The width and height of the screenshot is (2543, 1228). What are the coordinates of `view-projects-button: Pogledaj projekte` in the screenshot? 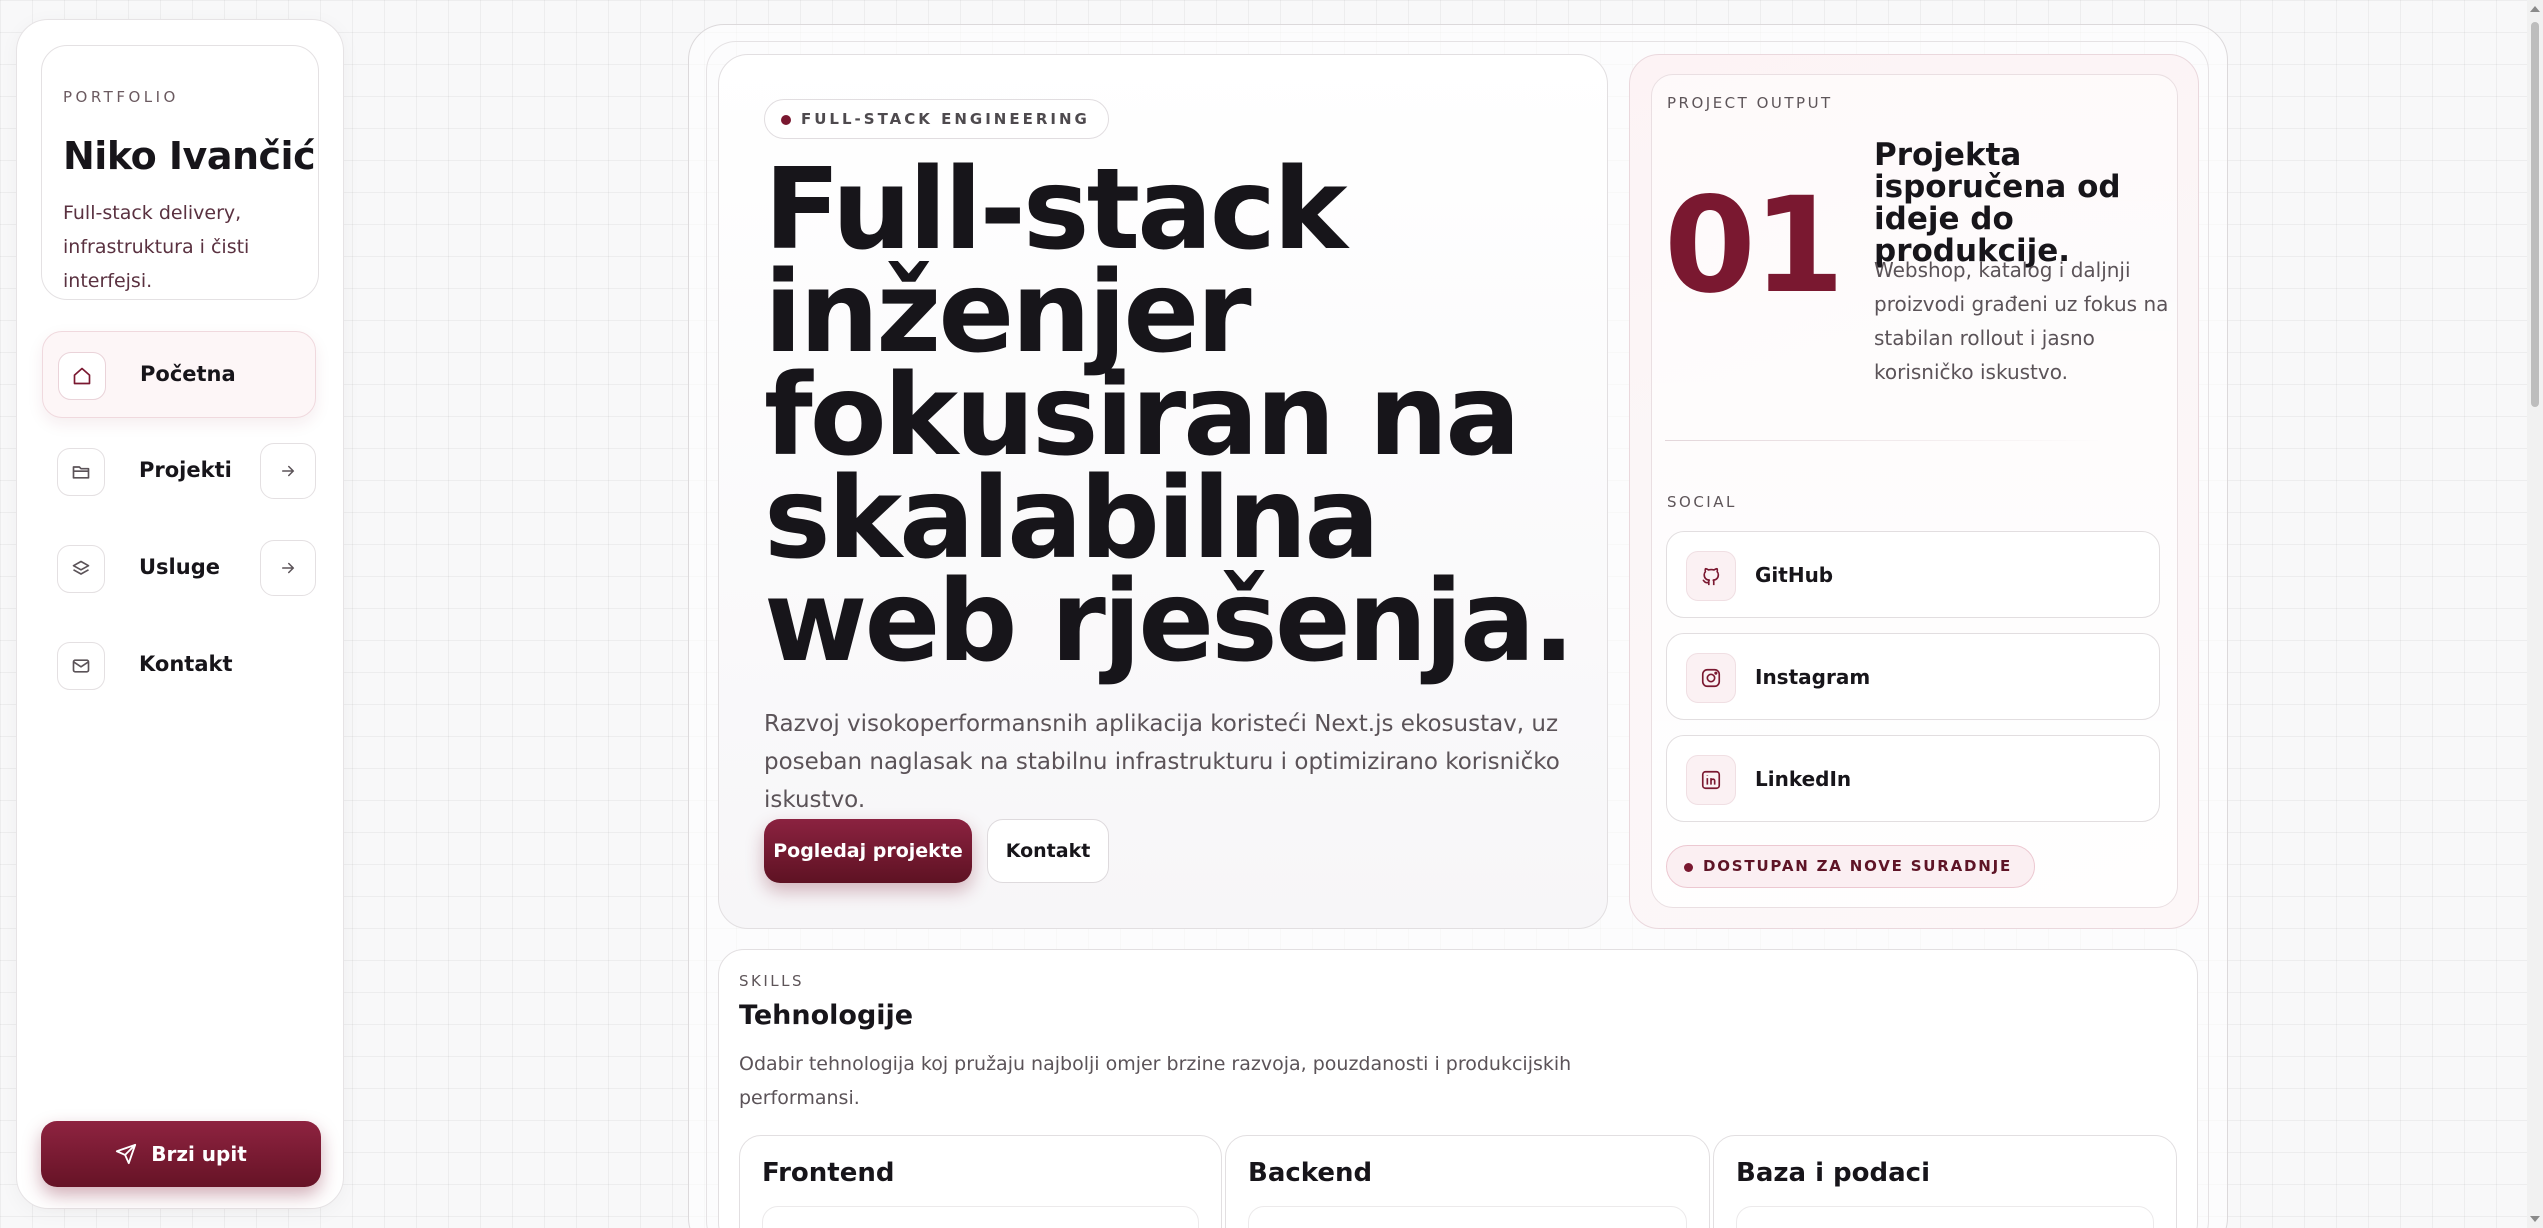 It's located at (868, 851).